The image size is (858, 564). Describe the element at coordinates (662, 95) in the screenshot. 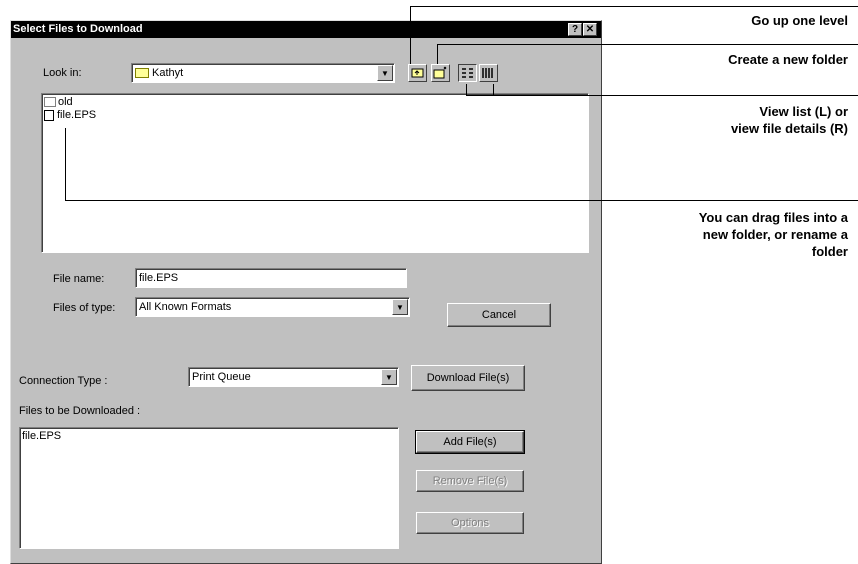

I see `callout-line-view` at that location.